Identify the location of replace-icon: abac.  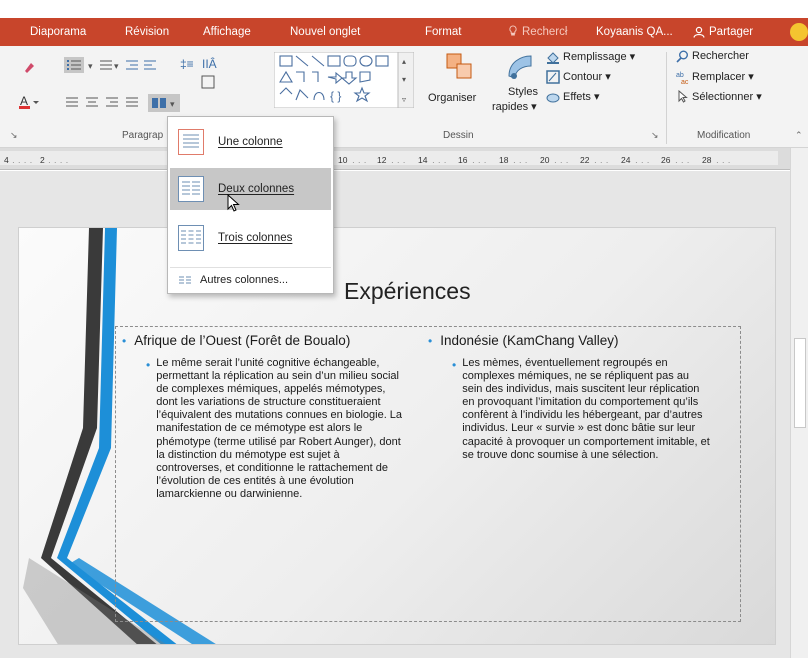
(683, 77).